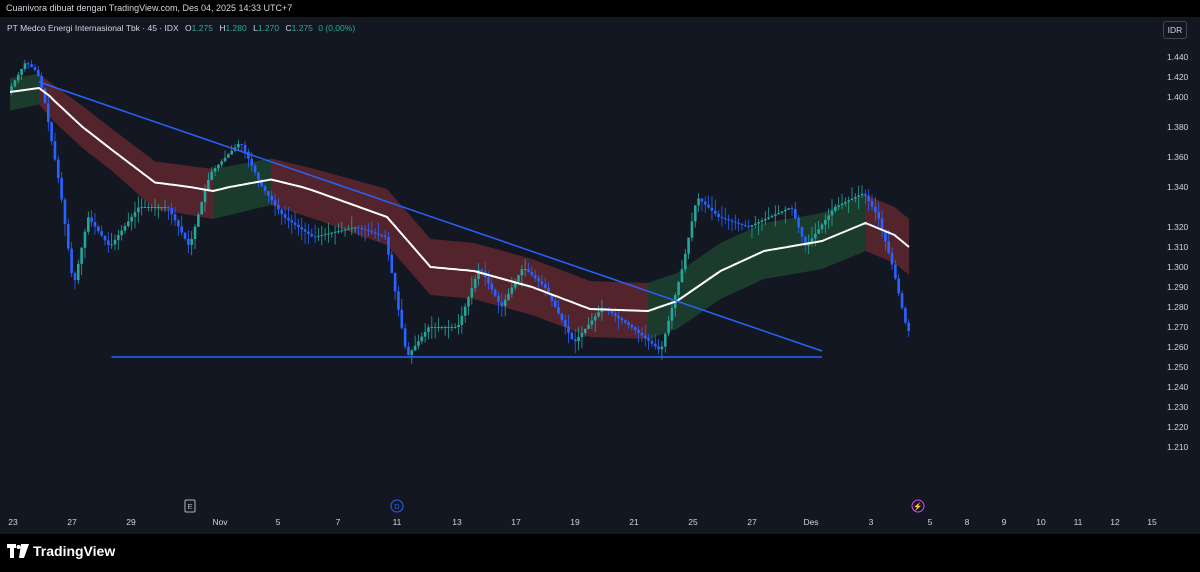  What do you see at coordinates (1175, 30) in the screenshot?
I see `currency-button: IDR` at bounding box center [1175, 30].